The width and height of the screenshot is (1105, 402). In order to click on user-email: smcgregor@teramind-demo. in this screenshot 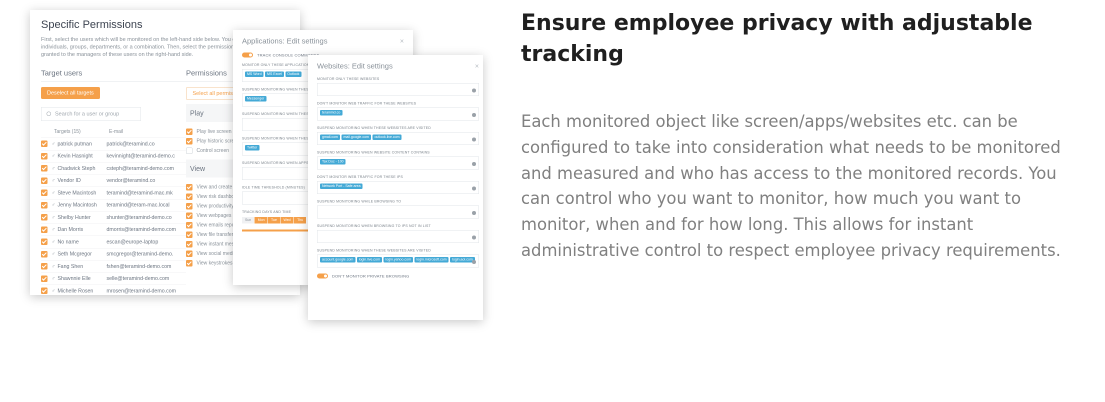, I will do `click(140, 254)`.